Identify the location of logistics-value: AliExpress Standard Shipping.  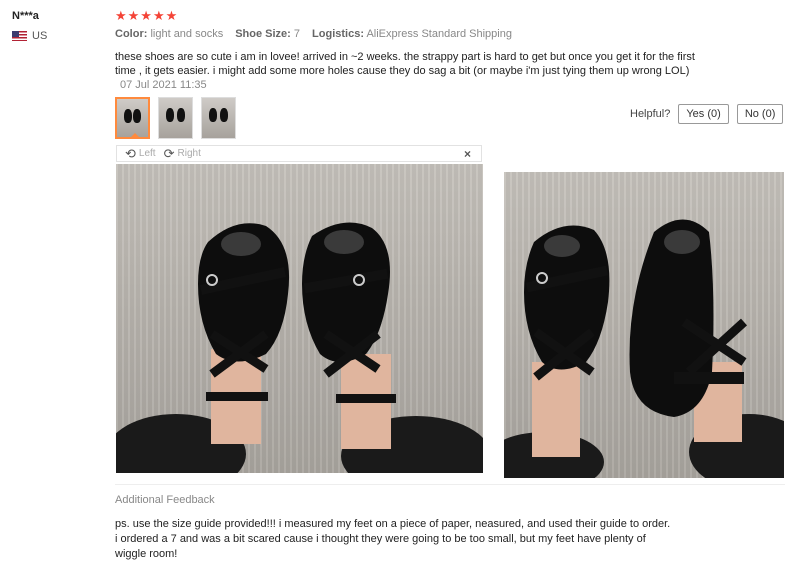
(439, 34).